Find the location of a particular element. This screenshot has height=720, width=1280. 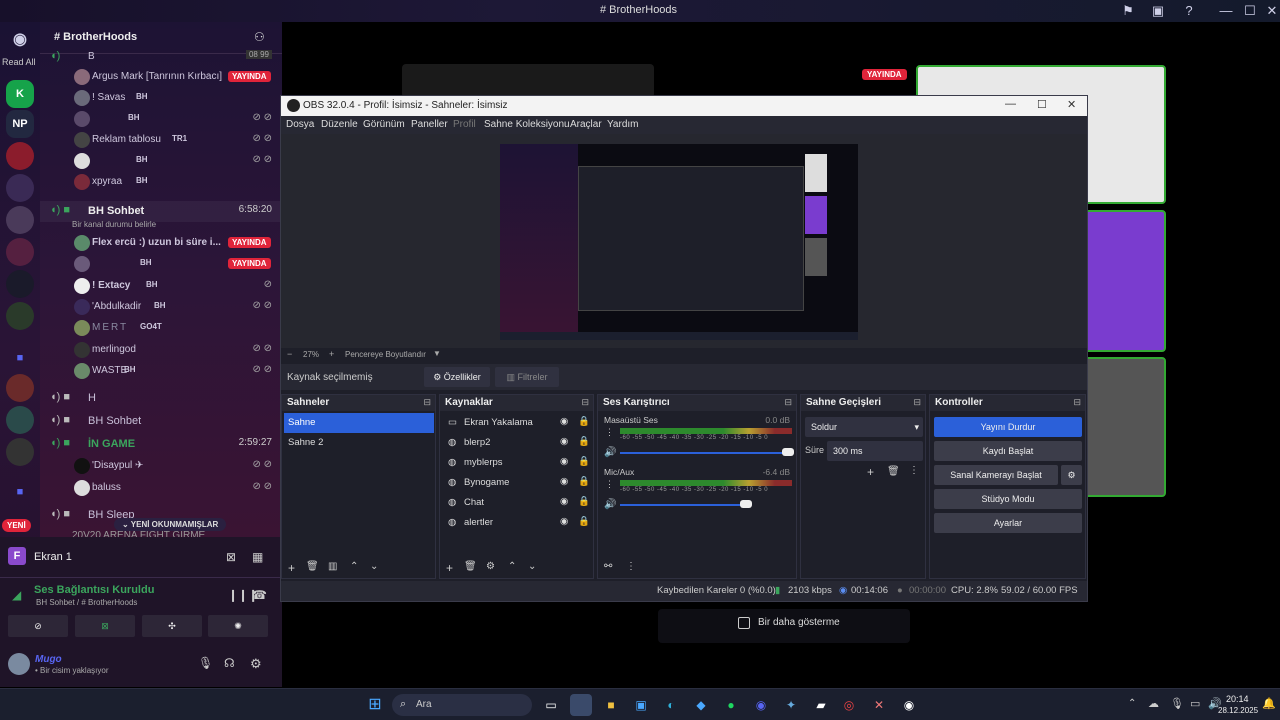

screen-share-button: ⊠ is located at coordinates (105, 626).